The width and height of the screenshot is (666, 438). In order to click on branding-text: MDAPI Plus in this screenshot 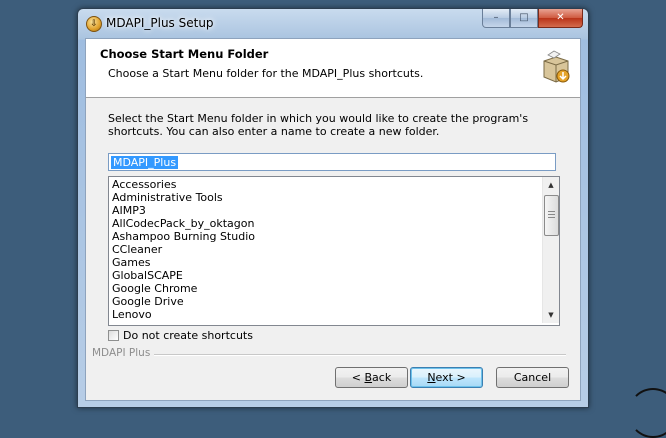, I will do `click(121, 353)`.